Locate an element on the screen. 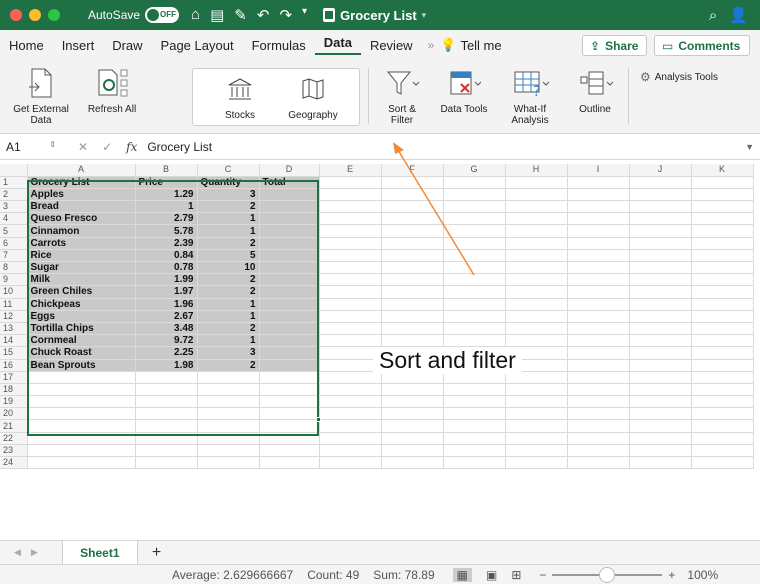 The width and height of the screenshot is (760, 584). row-header: 22 is located at coordinates (14, 438).